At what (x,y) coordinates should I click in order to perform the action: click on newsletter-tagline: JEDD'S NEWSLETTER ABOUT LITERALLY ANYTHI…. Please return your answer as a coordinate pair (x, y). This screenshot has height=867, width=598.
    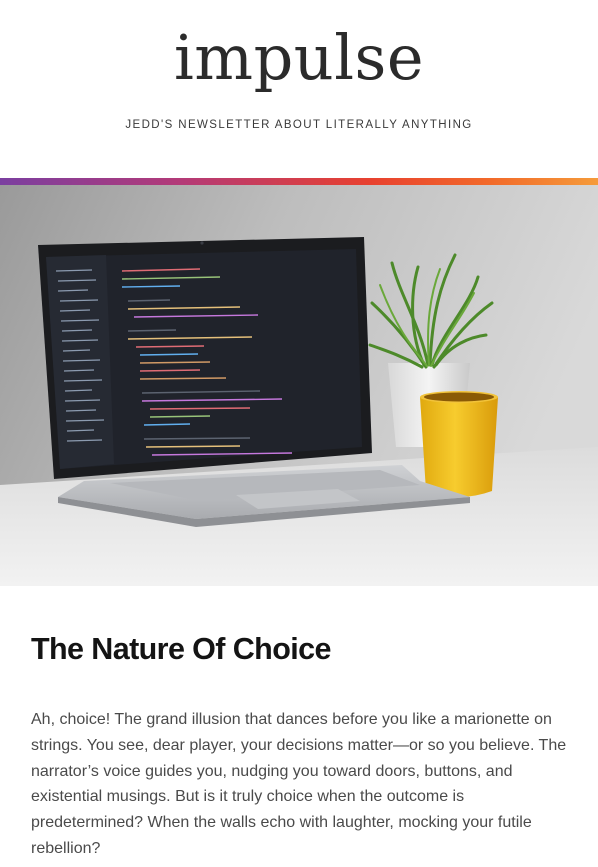
    Looking at the image, I should click on (299, 125).